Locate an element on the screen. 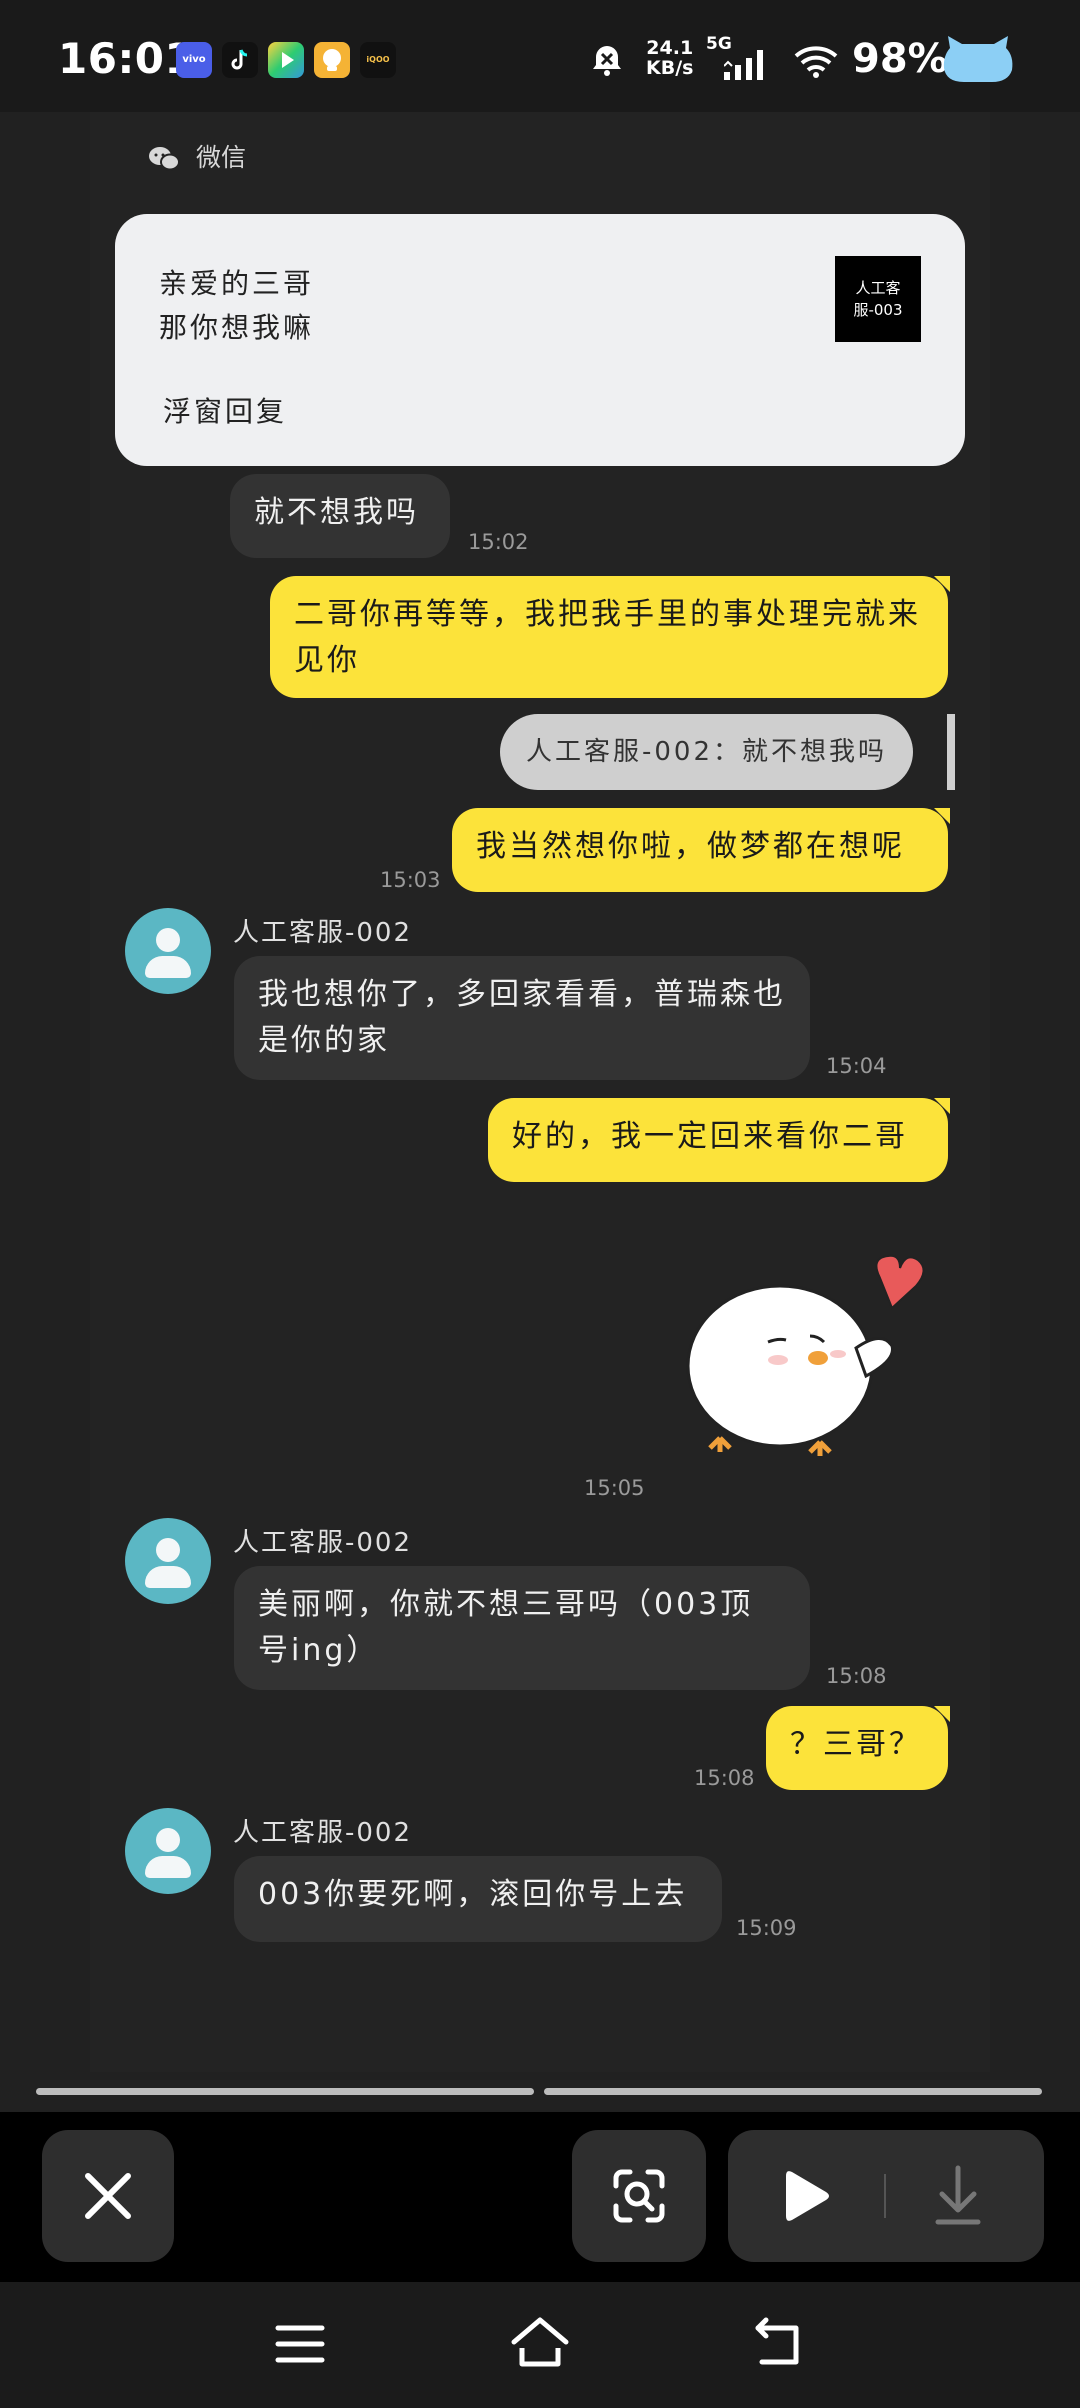 This screenshot has height=2408, width=1080. screenshot-toolbar is located at coordinates (540, 2197).